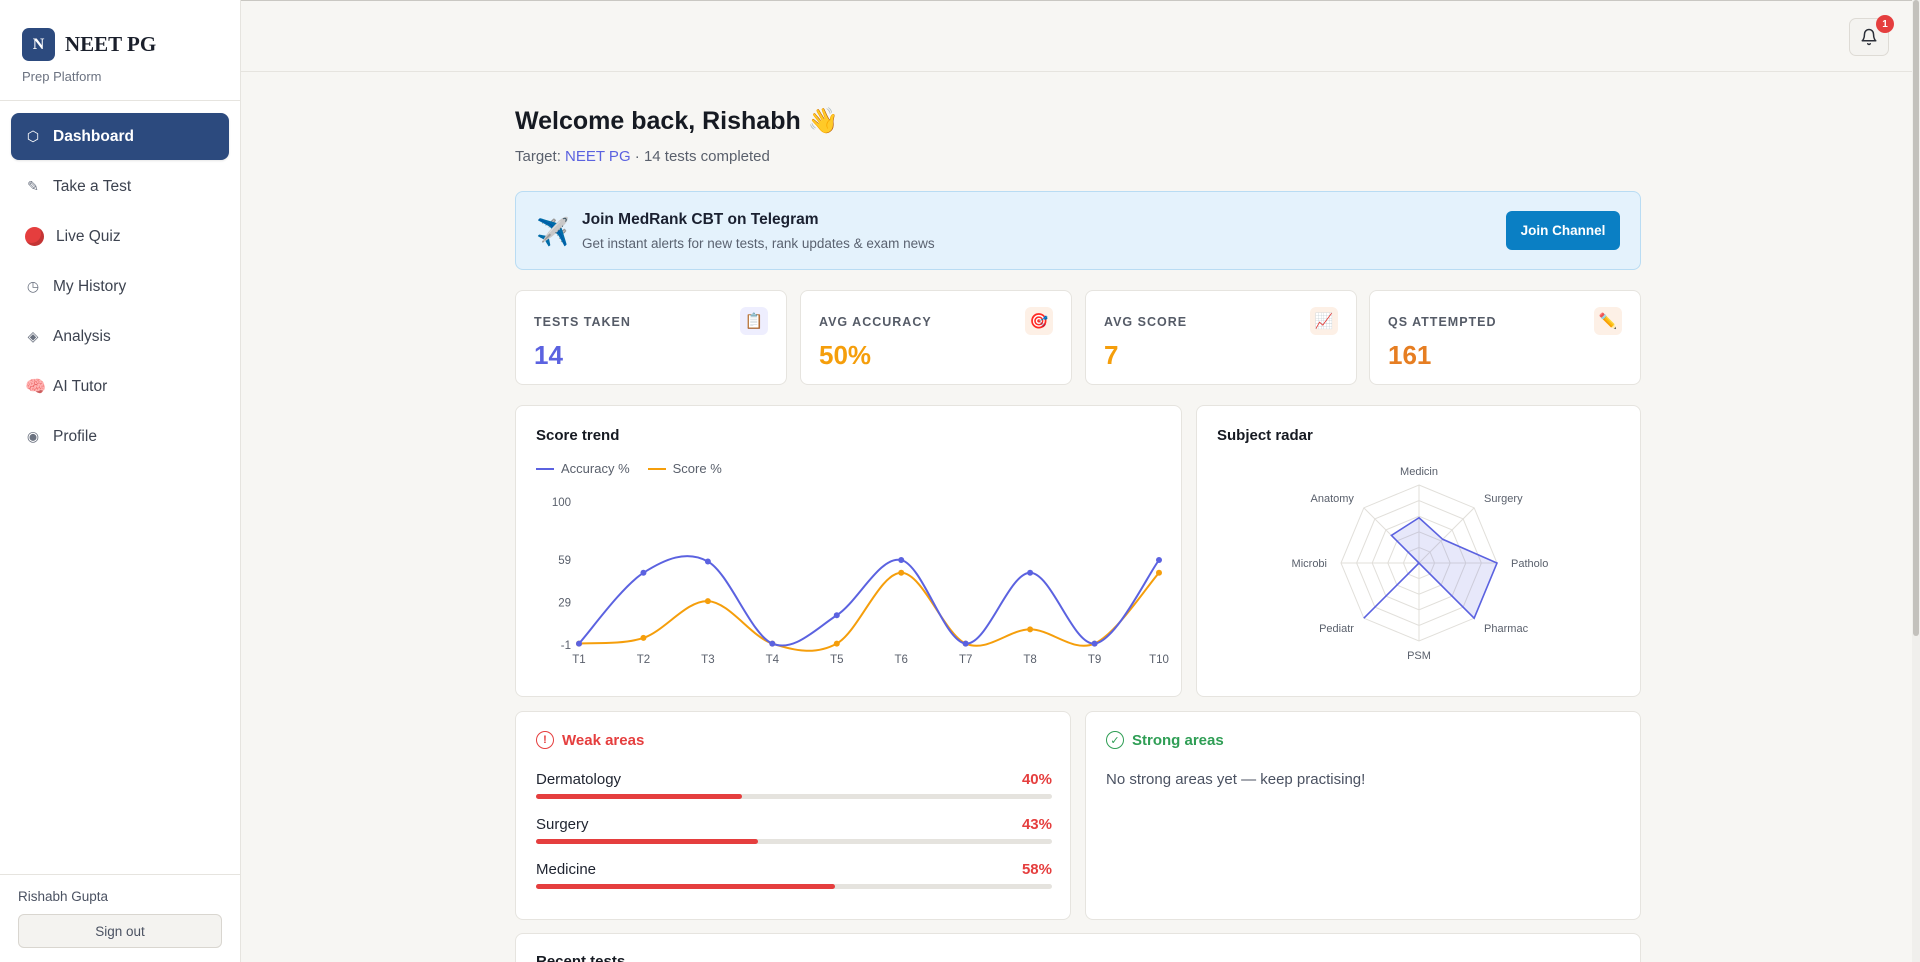 This screenshot has width=1920, height=962. I want to click on scrollbar-thumb, so click(1916, 318).